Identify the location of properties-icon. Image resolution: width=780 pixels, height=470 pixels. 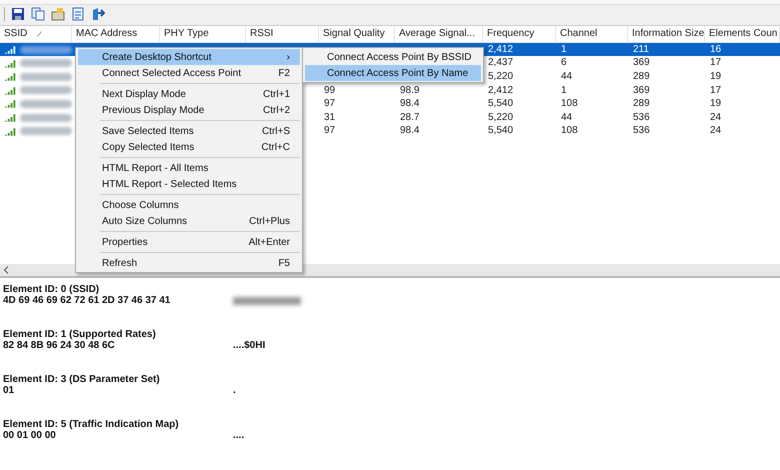
(58, 14).